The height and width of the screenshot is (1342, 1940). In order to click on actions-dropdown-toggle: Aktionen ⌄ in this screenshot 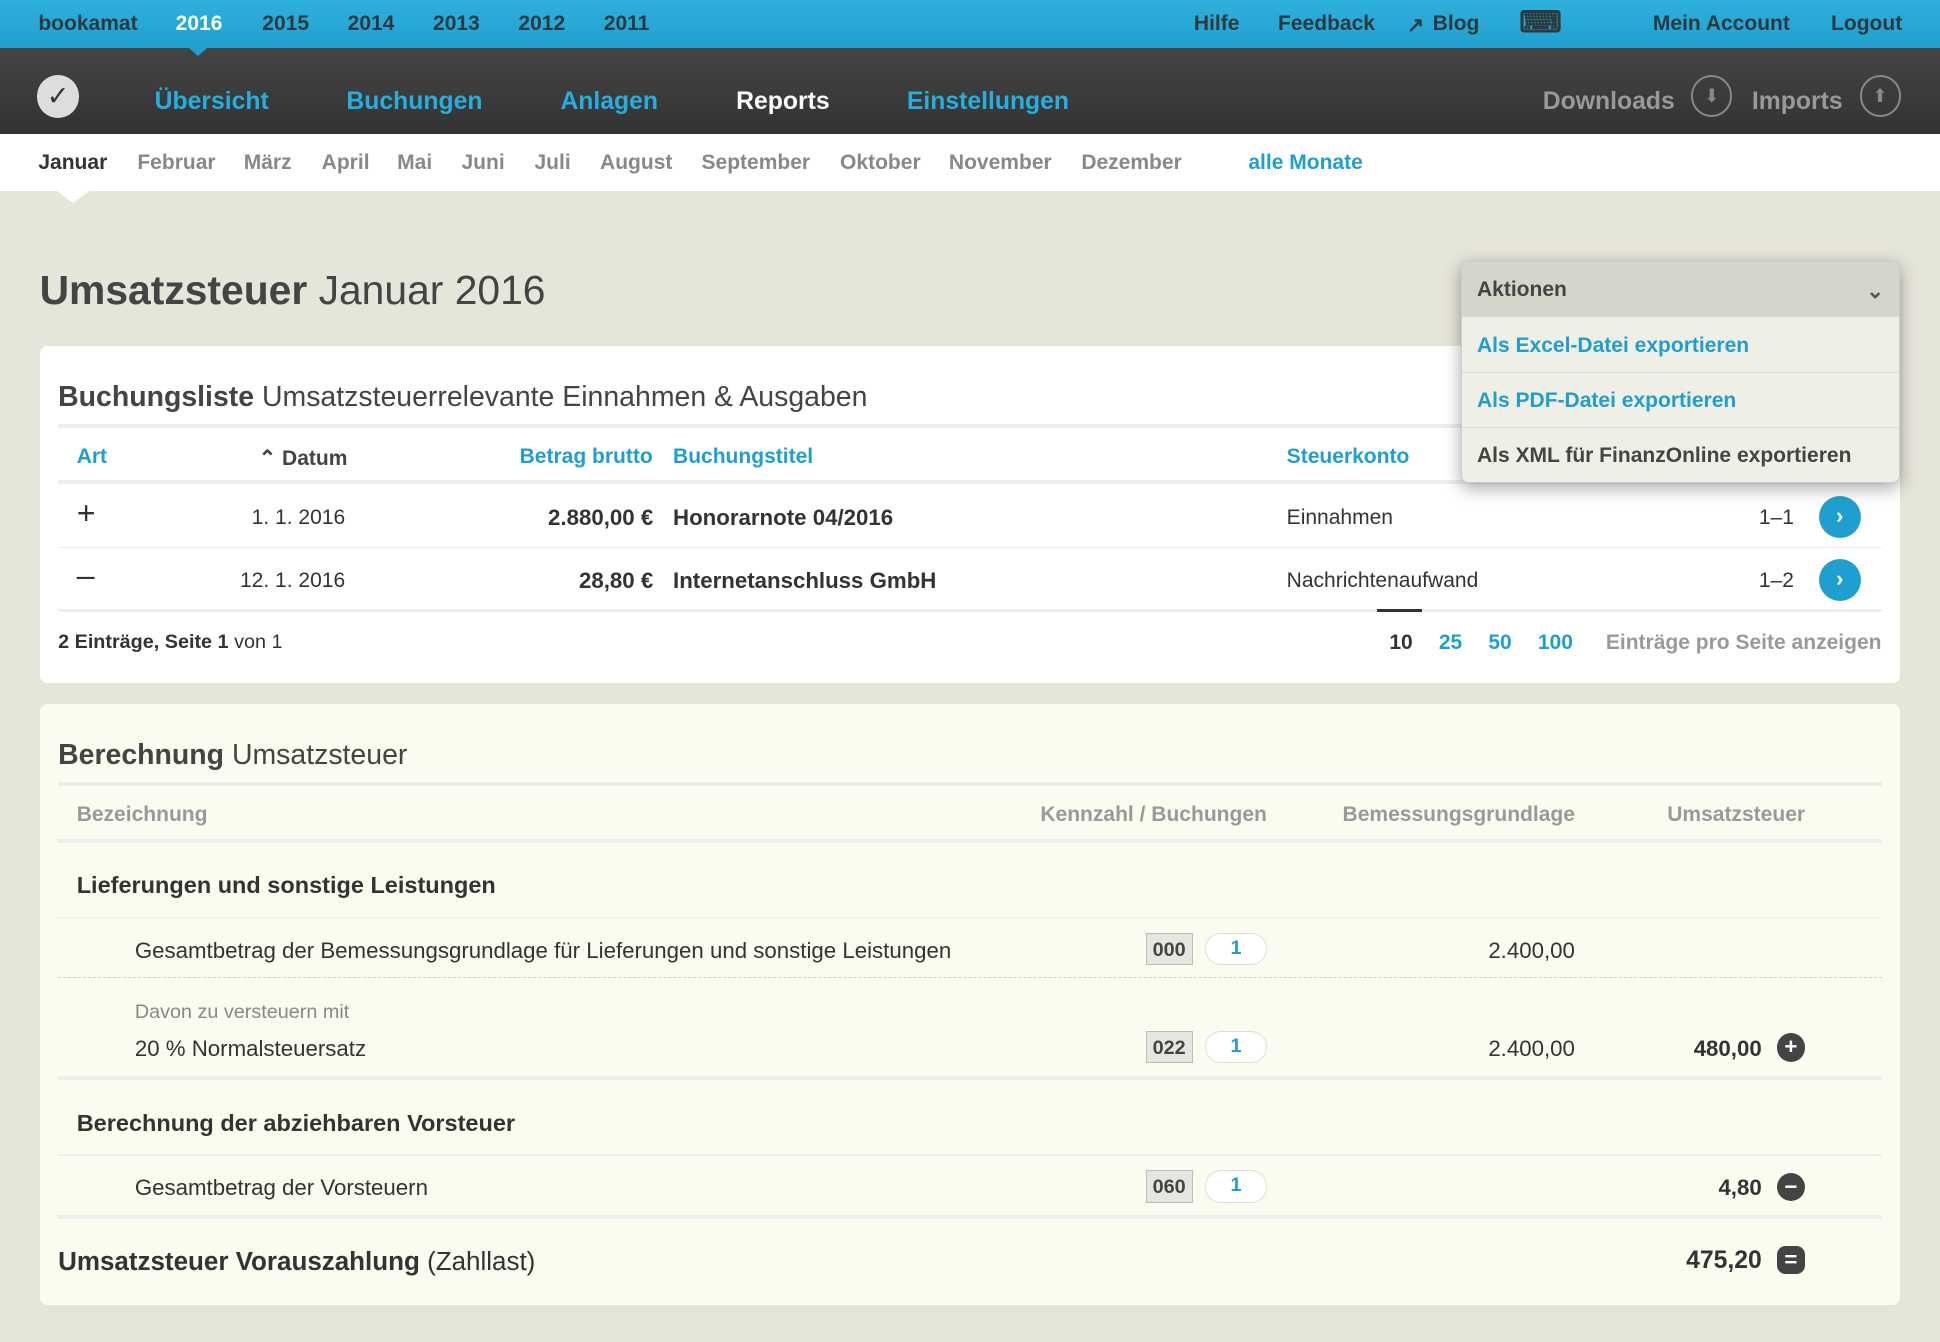, I will do `click(1680, 289)`.